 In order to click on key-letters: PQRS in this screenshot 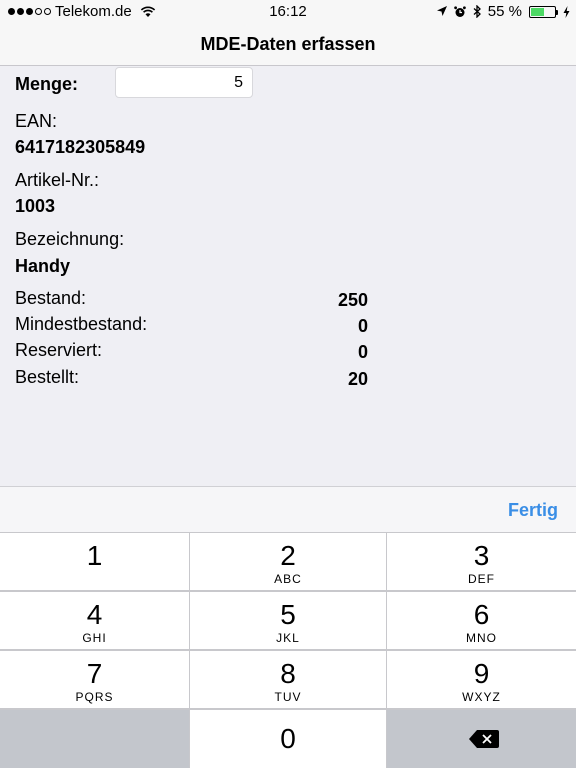, I will do `click(94, 697)`.